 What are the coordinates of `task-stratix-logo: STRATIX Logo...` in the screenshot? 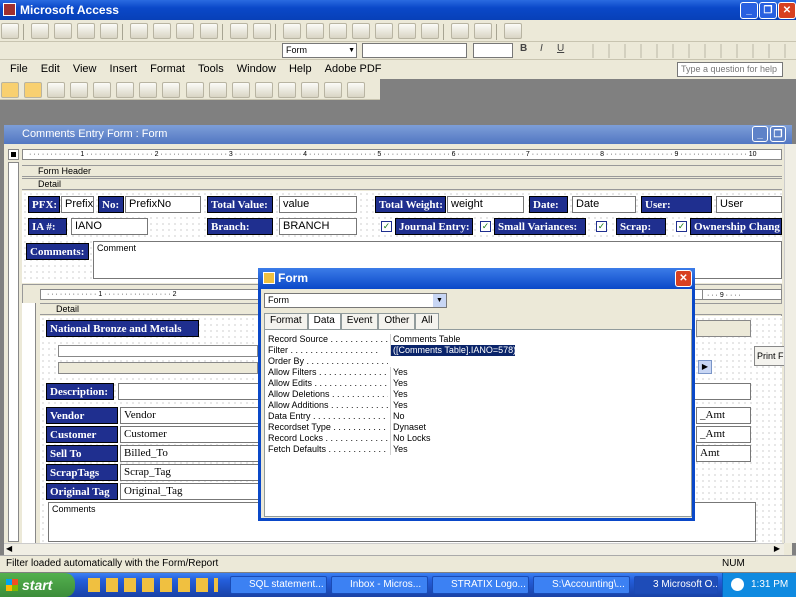 It's located at (480, 585).